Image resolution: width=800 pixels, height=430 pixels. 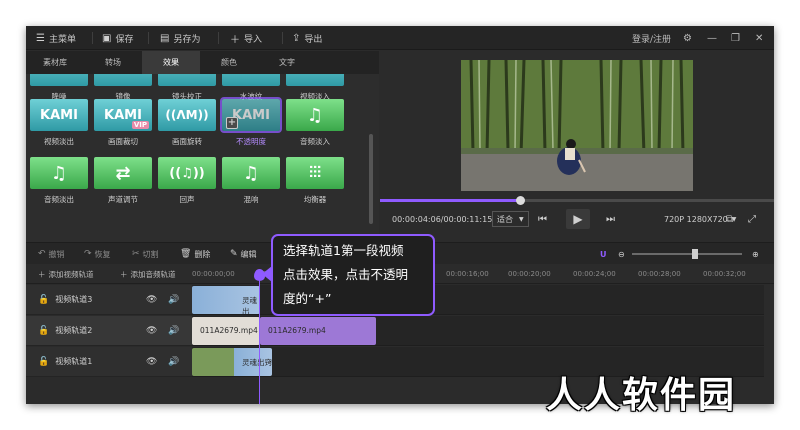 What do you see at coordinates (578, 219) in the screenshot?
I see `play-icon: ▶` at bounding box center [578, 219].